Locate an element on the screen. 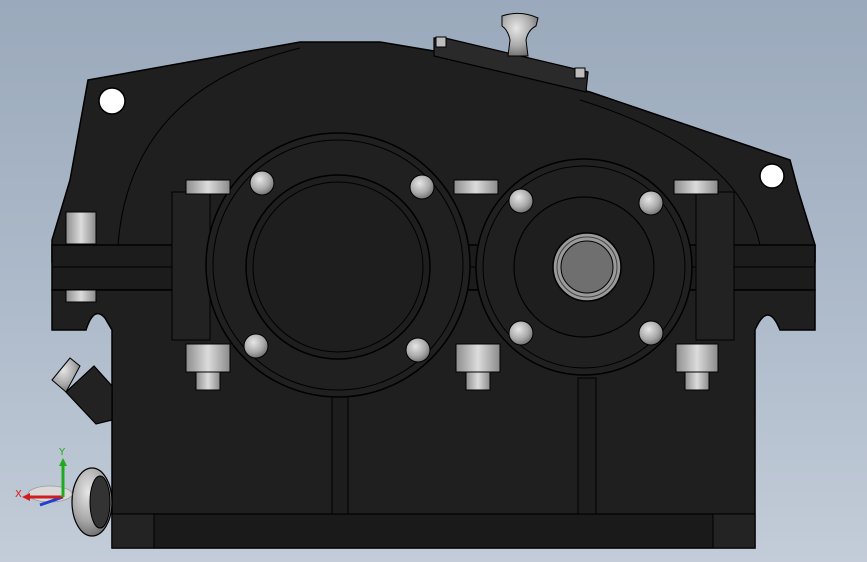 Image resolution: width=867 pixels, height=562 pixels. view-orientation-triad: X Y is located at coordinates (44, 477).